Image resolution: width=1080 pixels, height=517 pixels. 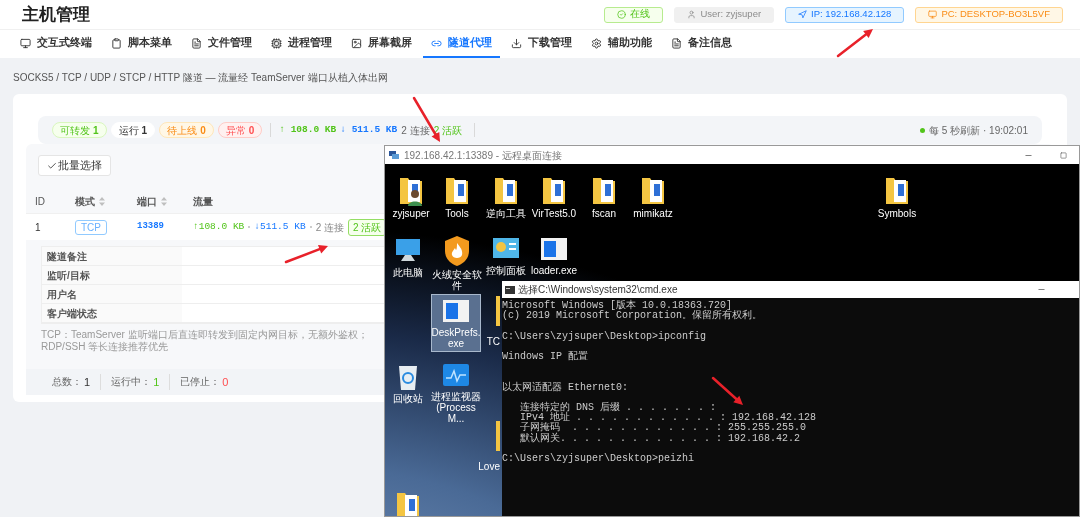 I want to click on console-line: 以太网适配器 Ethernet0:, so click(x=565, y=387).